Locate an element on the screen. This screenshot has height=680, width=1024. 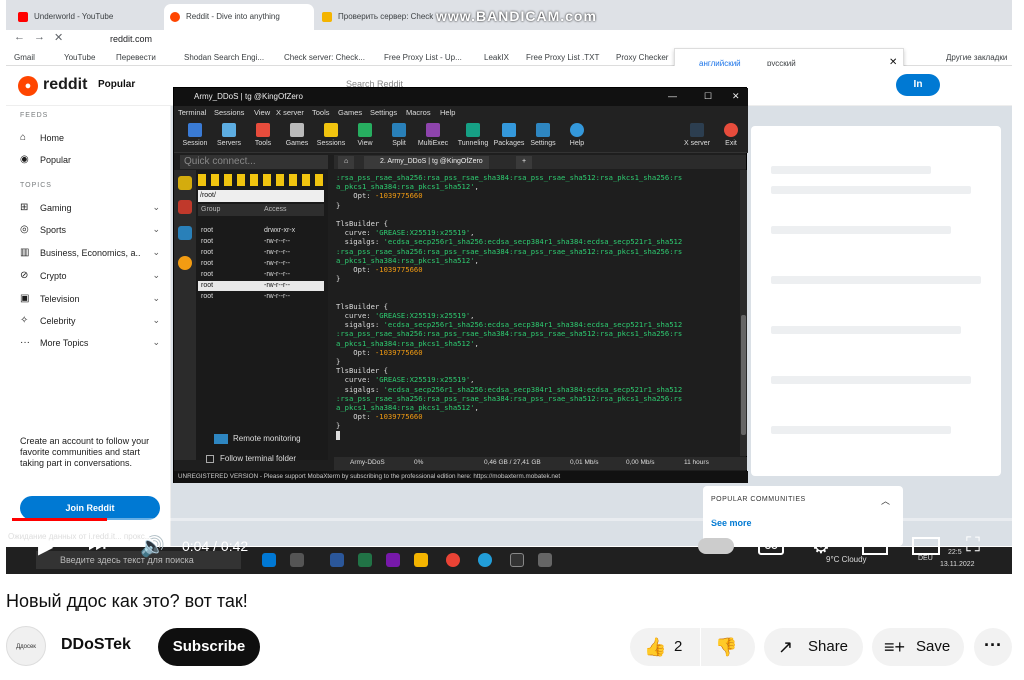
close-window-icon: ✕ is located at coordinates (736, 96).